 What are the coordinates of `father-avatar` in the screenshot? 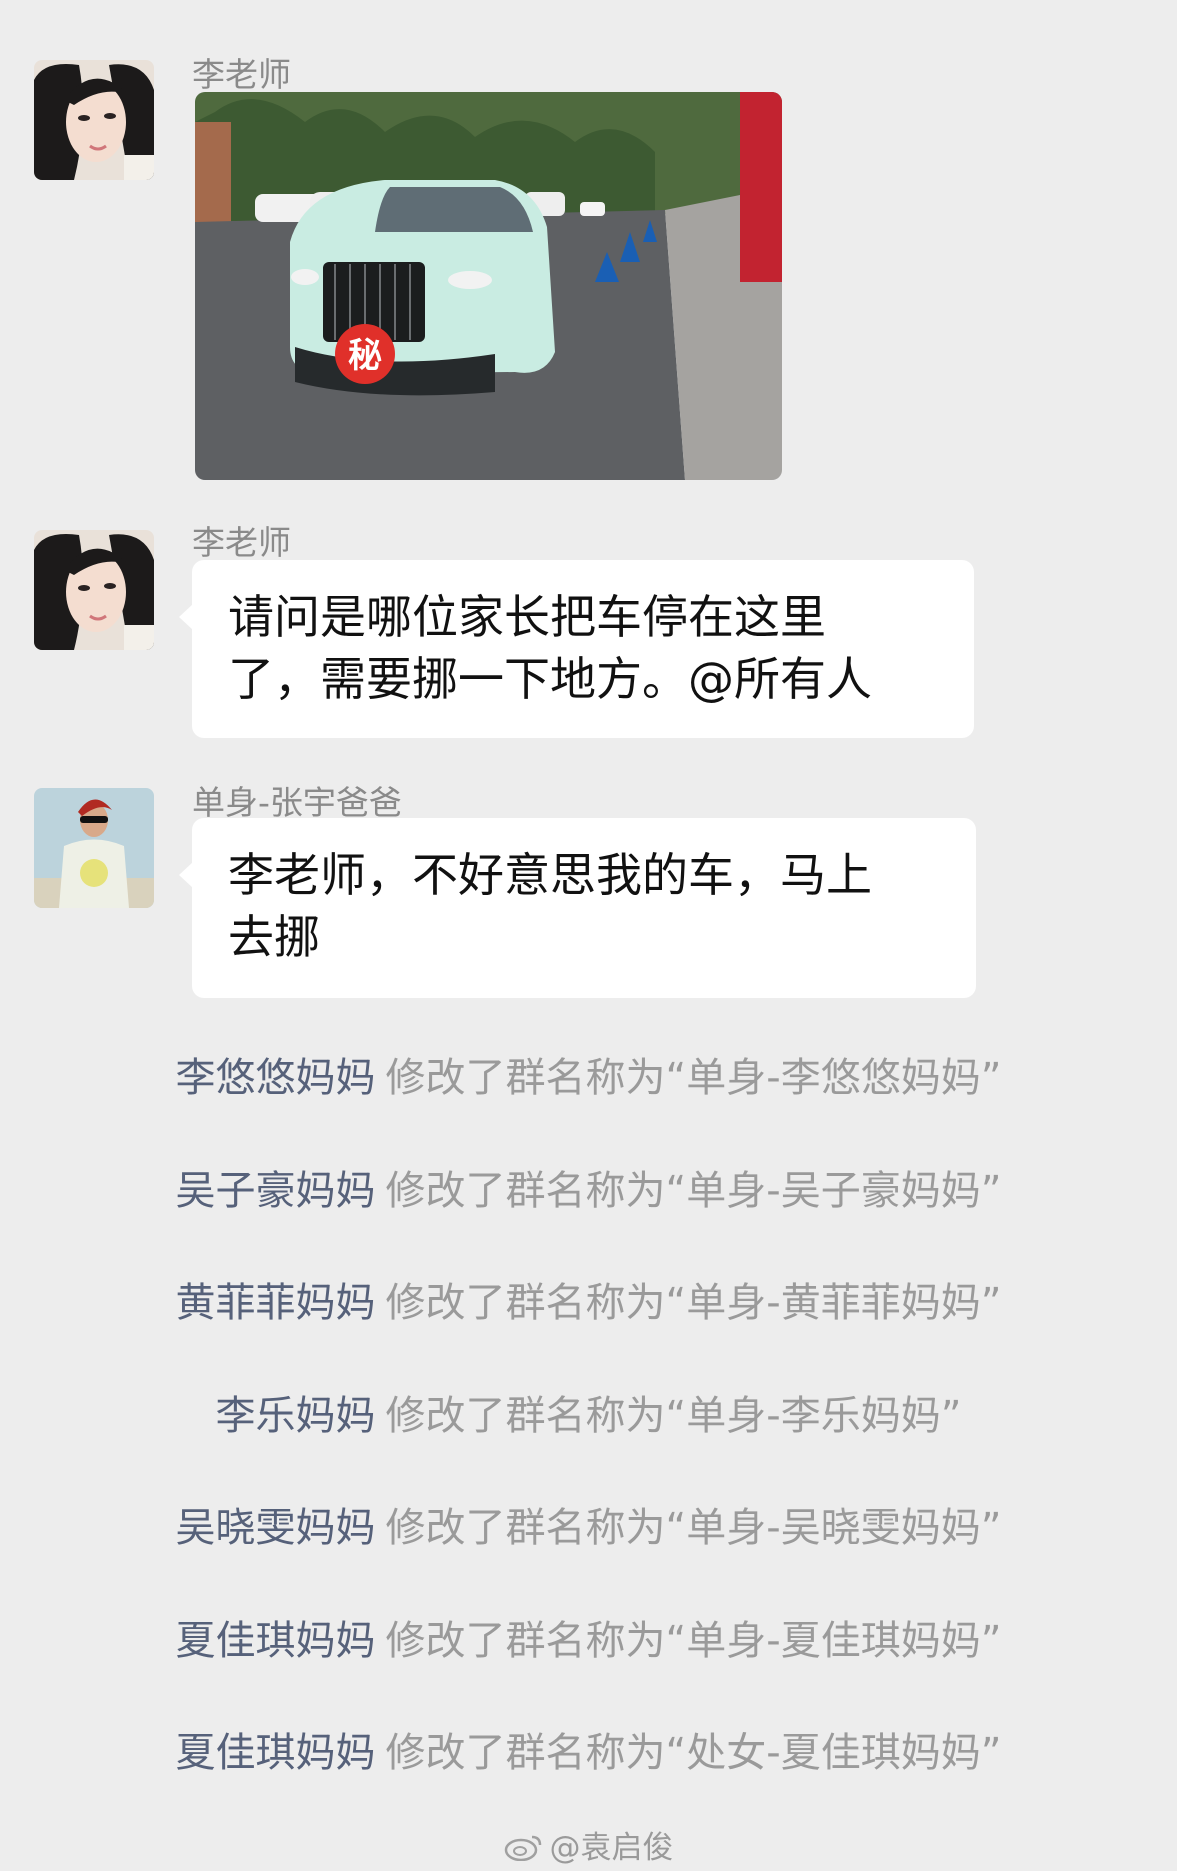 It's located at (94, 848).